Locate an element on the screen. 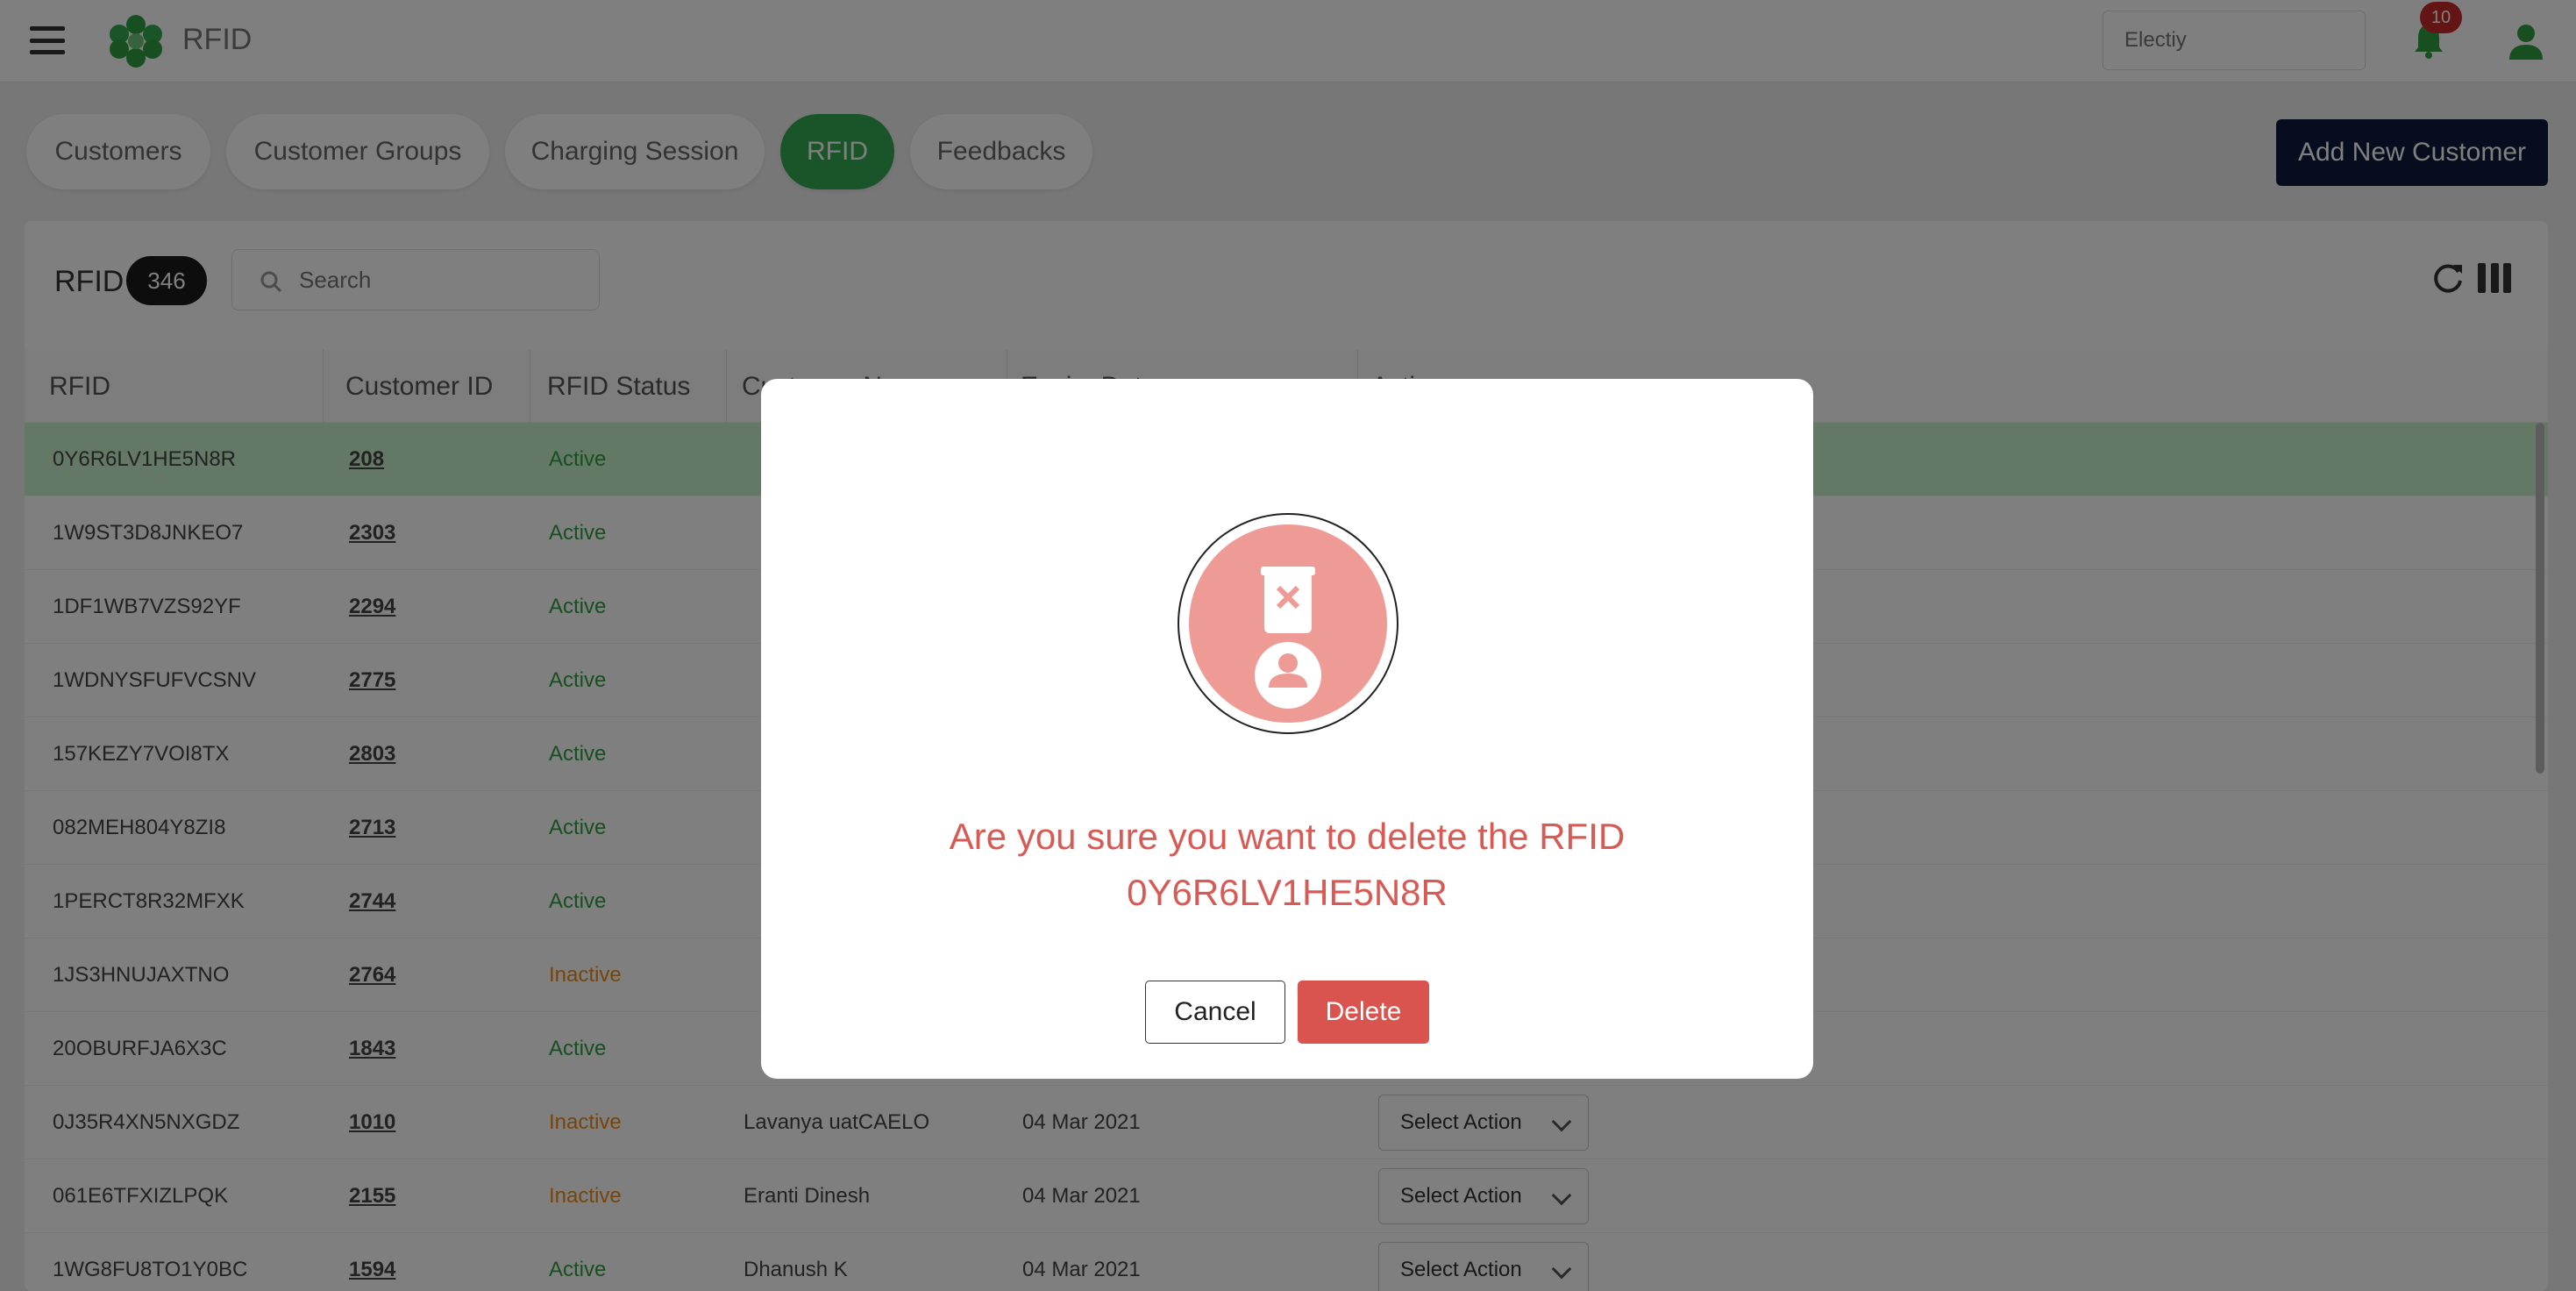 The width and height of the screenshot is (2576, 1291). confirmation-rfid-value: 0Y6R6LV1HE5N8R is located at coordinates (1287, 893).